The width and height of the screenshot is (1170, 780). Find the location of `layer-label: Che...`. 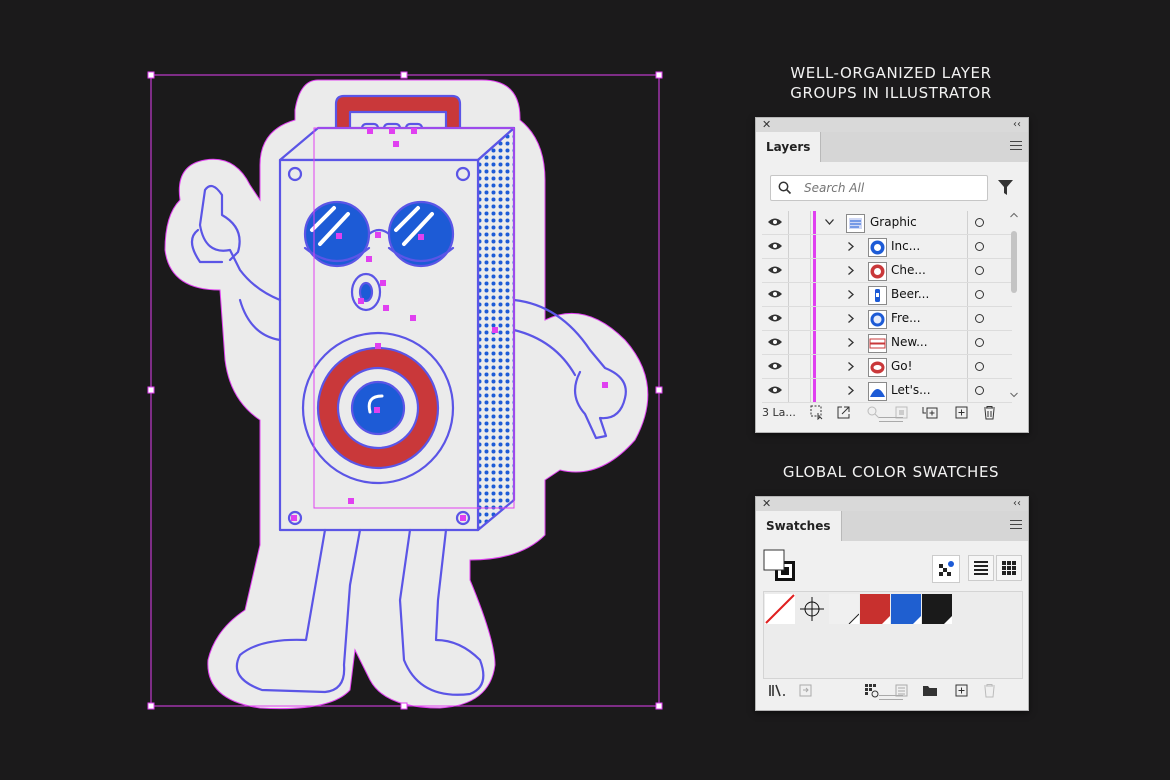

layer-label: Che... is located at coordinates (908, 270).